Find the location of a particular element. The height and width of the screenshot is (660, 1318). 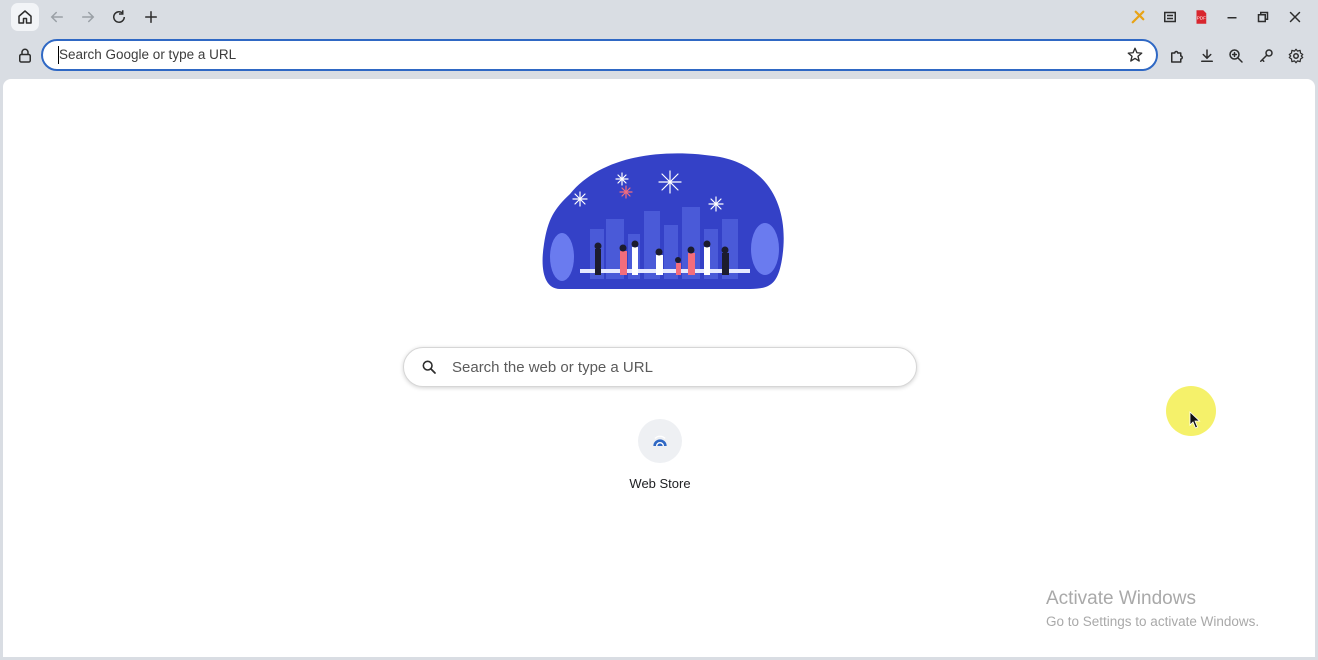

close-window-button is located at coordinates (1295, 17).